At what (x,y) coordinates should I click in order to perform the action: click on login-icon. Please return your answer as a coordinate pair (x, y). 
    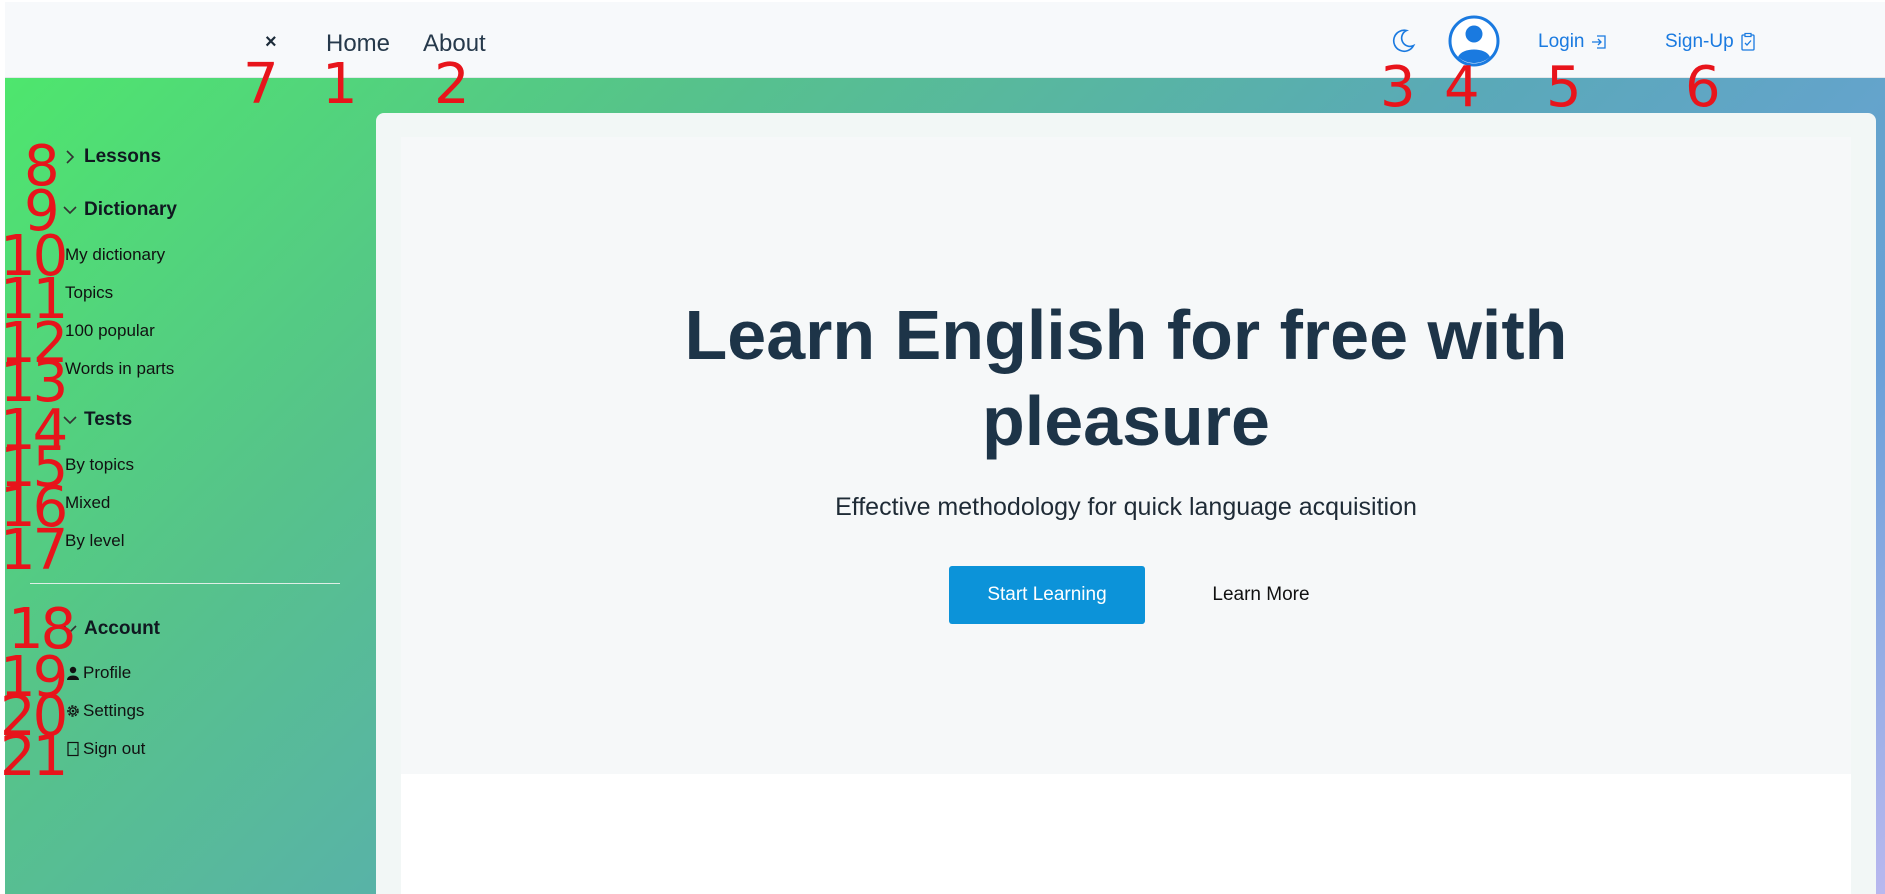
    Looking at the image, I should click on (1598, 42).